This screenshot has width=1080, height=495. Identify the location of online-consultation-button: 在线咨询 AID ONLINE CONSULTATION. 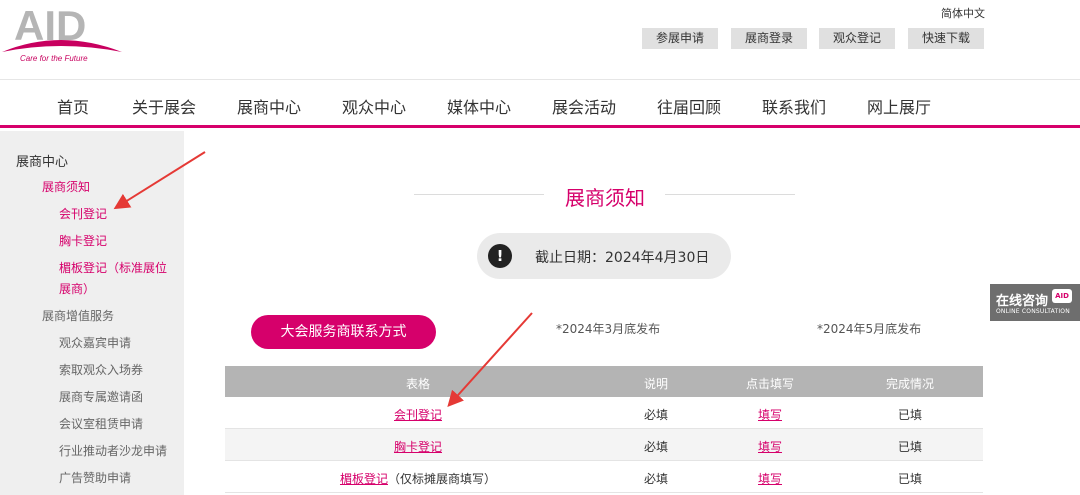
(1035, 302).